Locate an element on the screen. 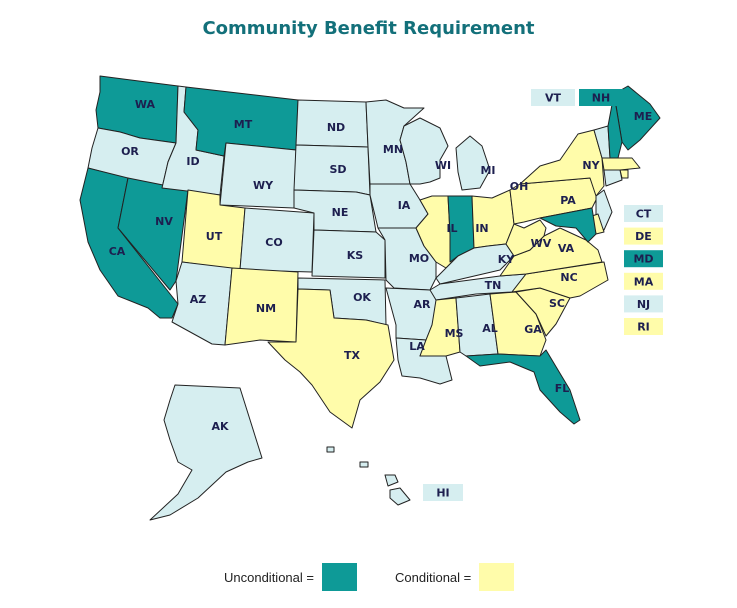 The image size is (737, 608). state-wy is located at coordinates (258, 175).